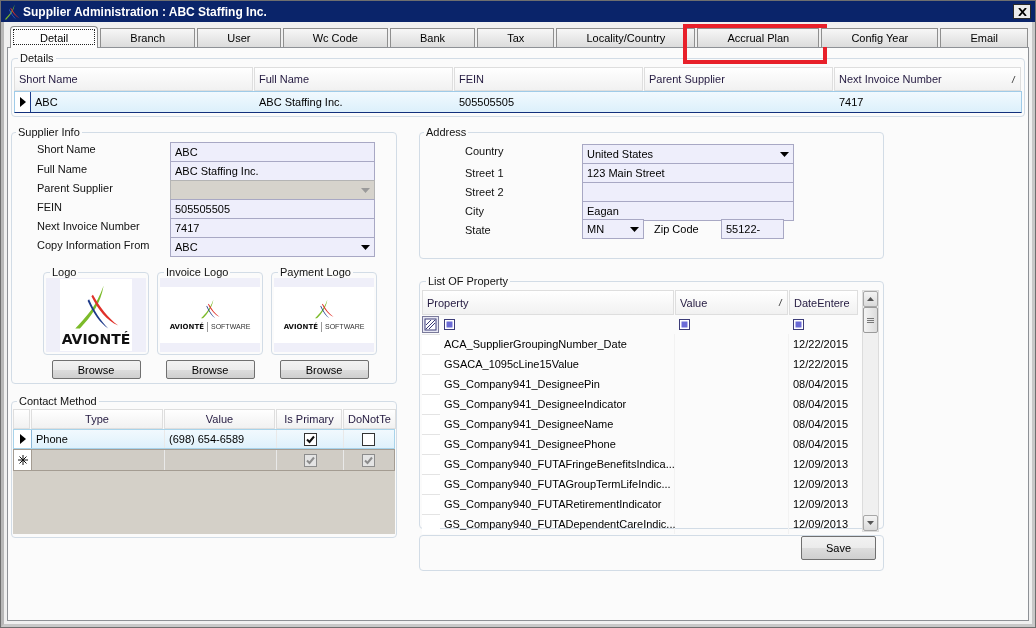 Image resolution: width=1036 pixels, height=628 pixels. Describe the element at coordinates (197, 272) in the screenshot. I see `group-title: Invoice Logo` at that location.